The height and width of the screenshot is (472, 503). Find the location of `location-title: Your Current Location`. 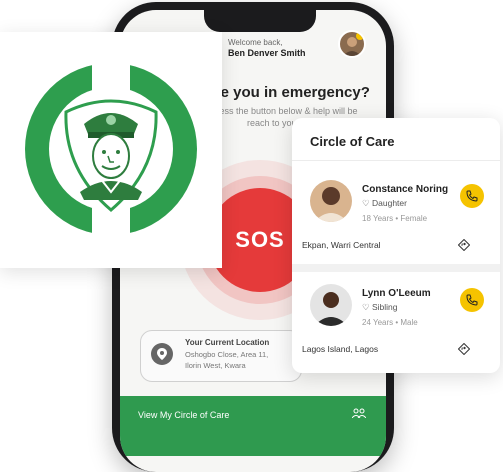

location-title: Your Current Location is located at coordinates (227, 342).